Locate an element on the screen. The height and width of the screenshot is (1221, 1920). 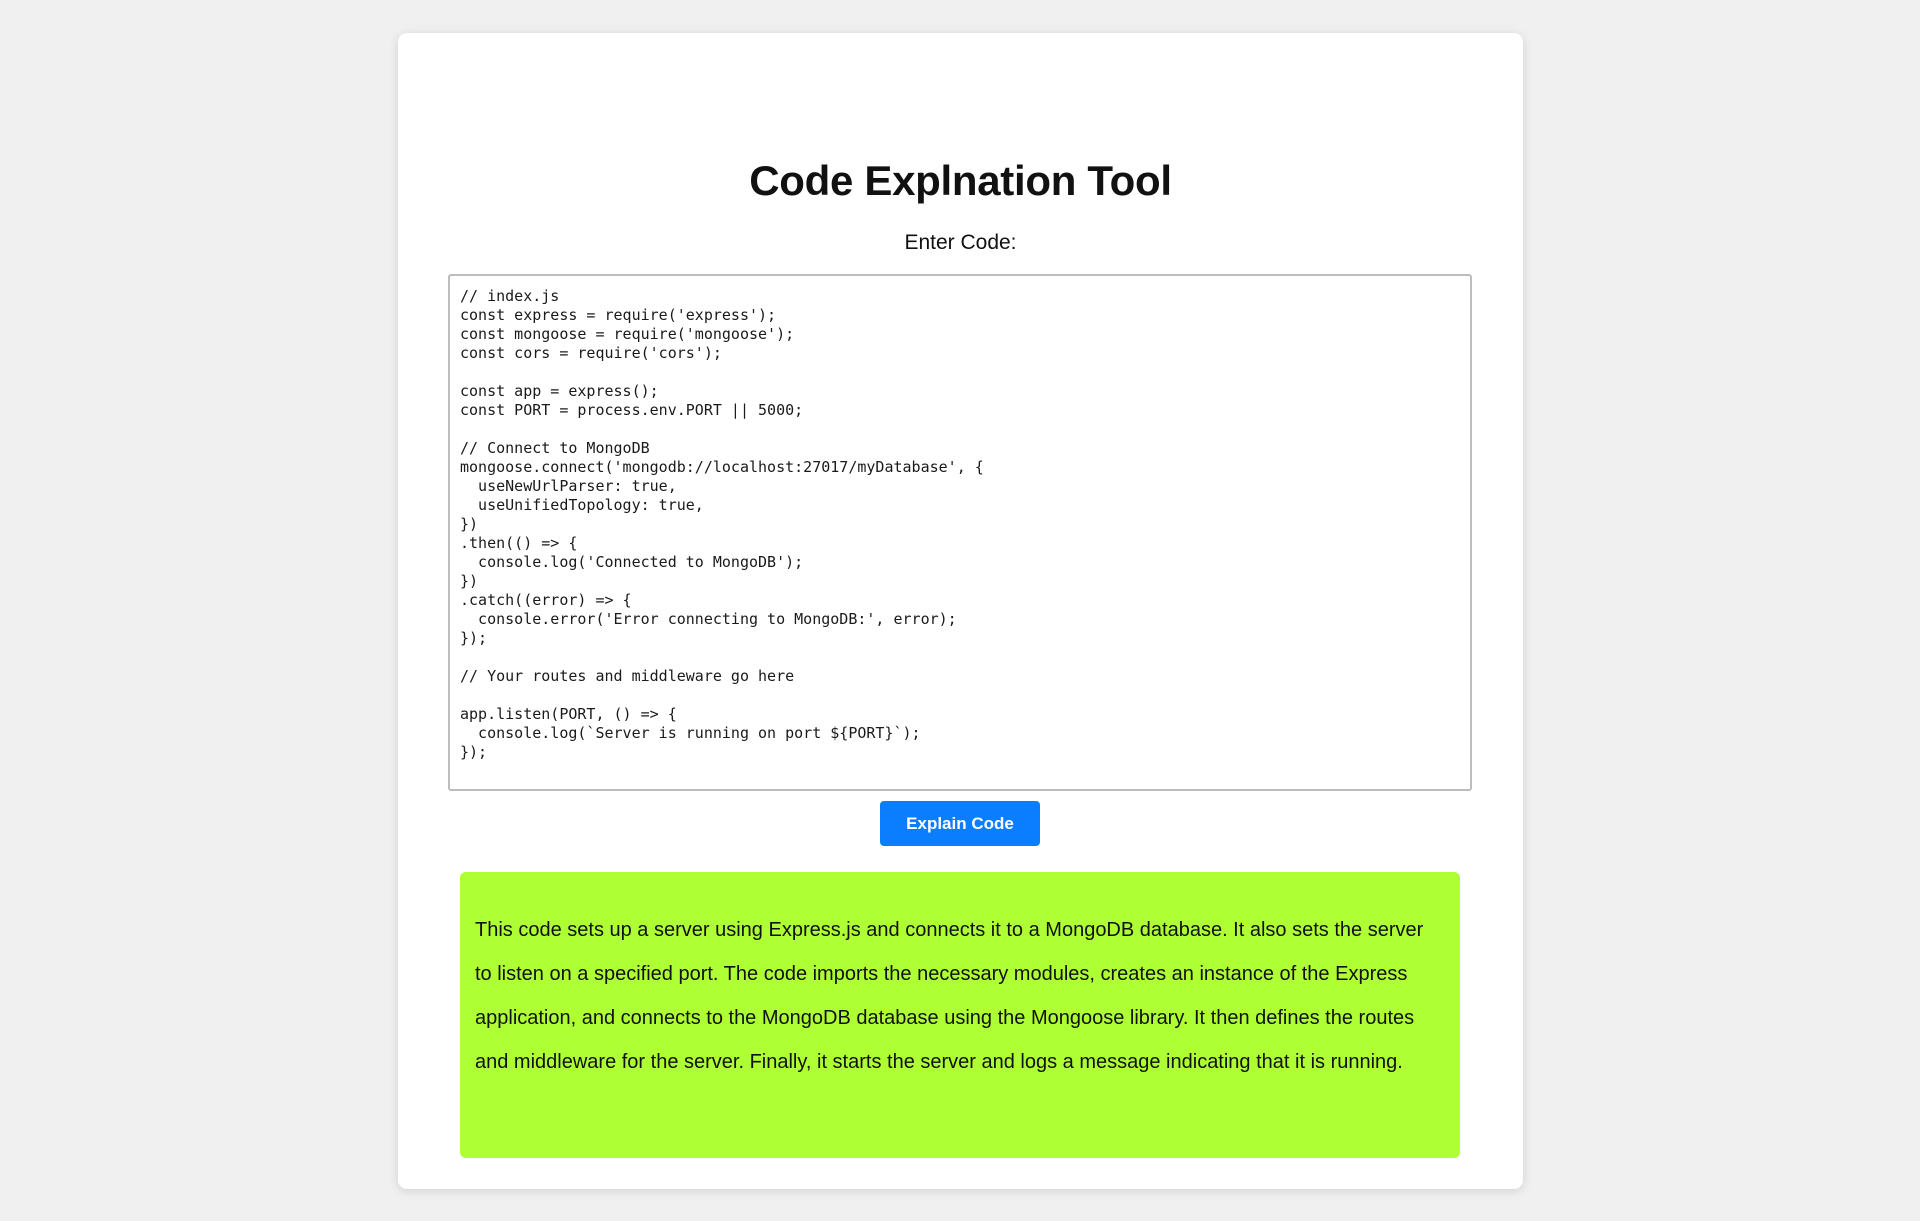
explain-code-button: Explain Code is located at coordinates (960, 823).